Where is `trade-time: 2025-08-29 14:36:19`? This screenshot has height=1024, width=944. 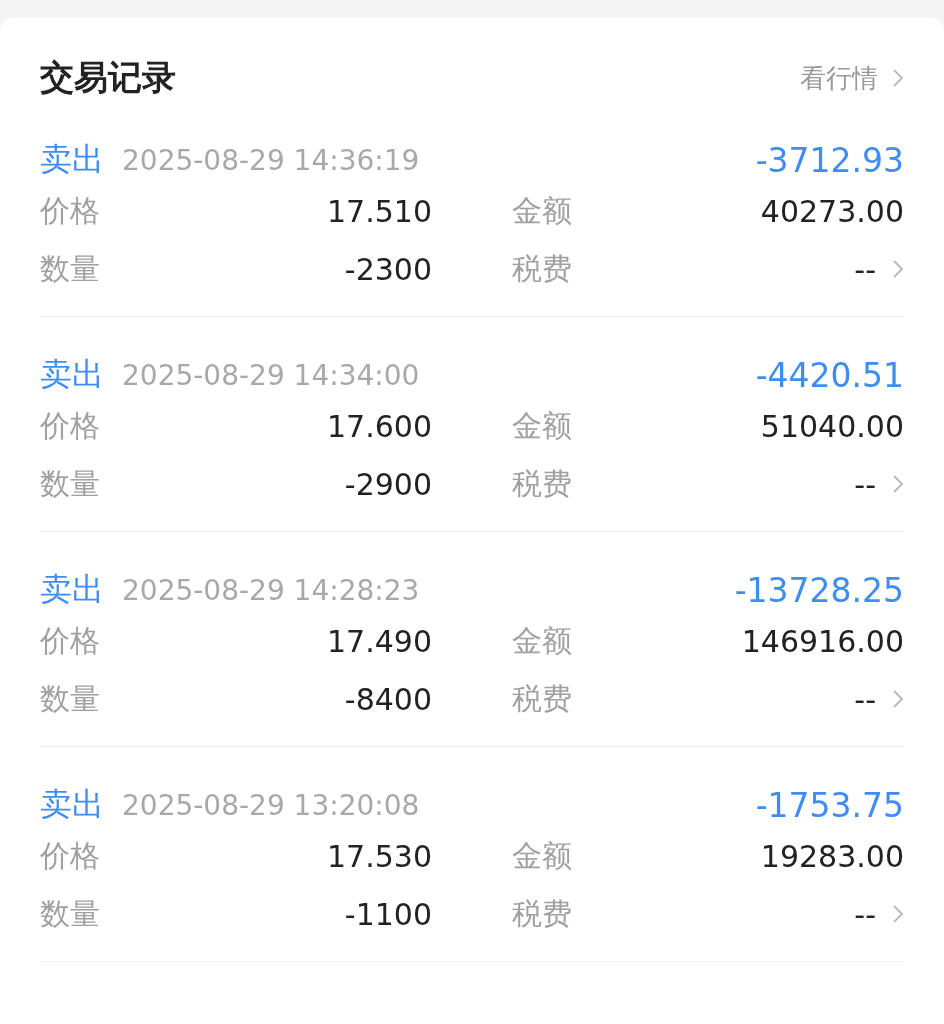 trade-time: 2025-08-29 14:36:19 is located at coordinates (271, 160).